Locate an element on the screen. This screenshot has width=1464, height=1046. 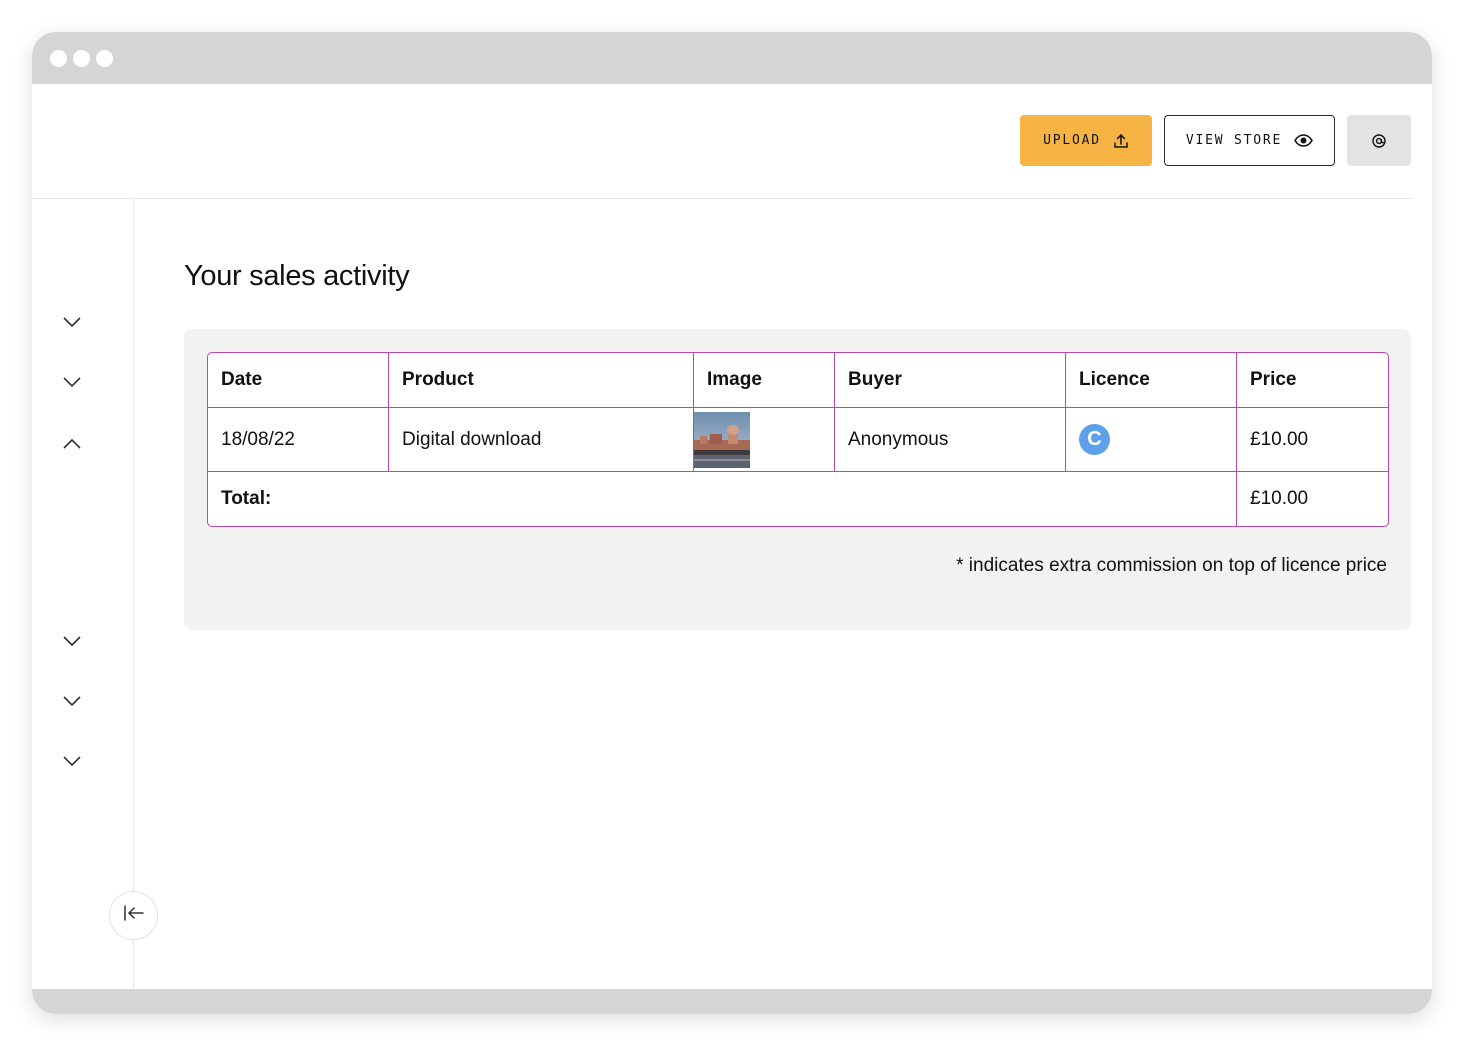
window-titlebar is located at coordinates (732, 58).